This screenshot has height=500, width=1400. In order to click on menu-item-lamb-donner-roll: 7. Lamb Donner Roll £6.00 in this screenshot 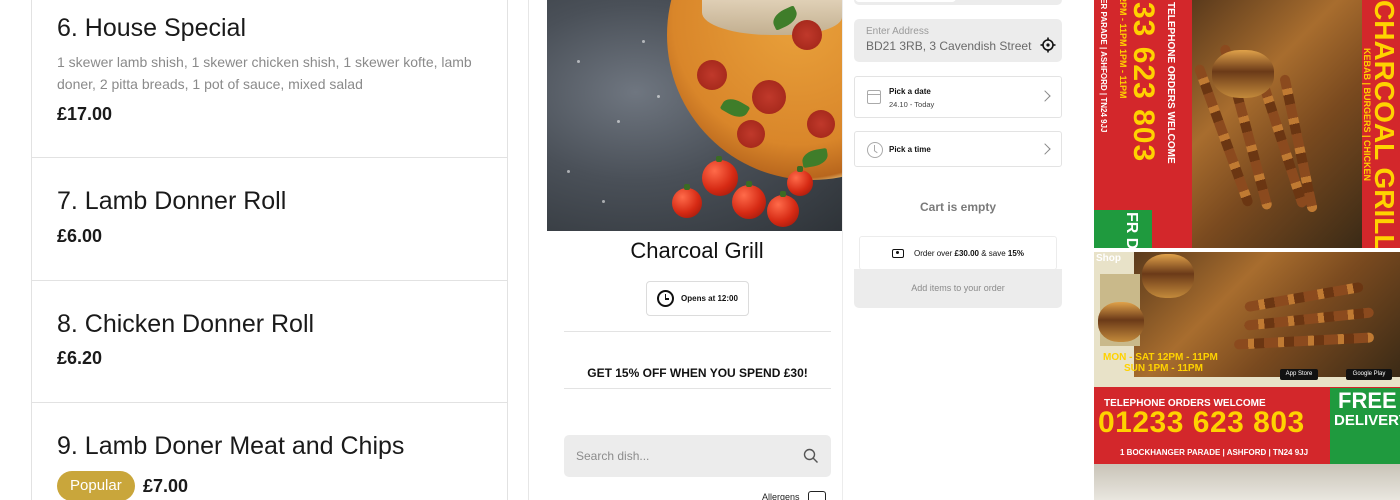, I will do `click(269, 219)`.